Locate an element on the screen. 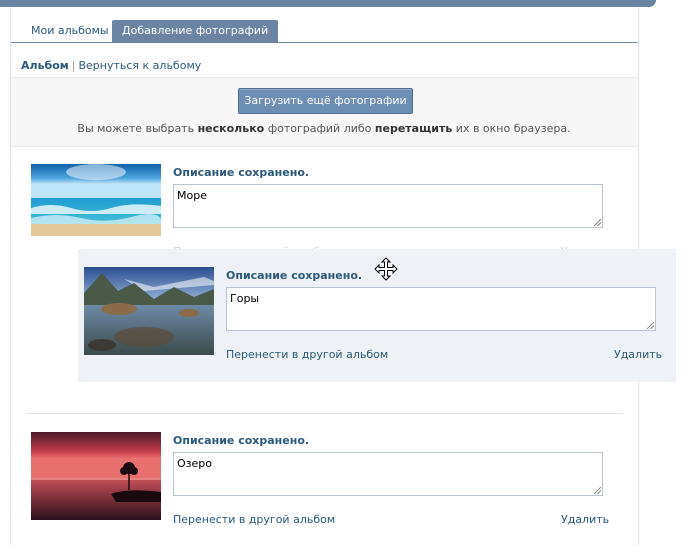 The width and height of the screenshot is (687, 545). breadcrumb-album: Альбом is located at coordinates (45, 65).